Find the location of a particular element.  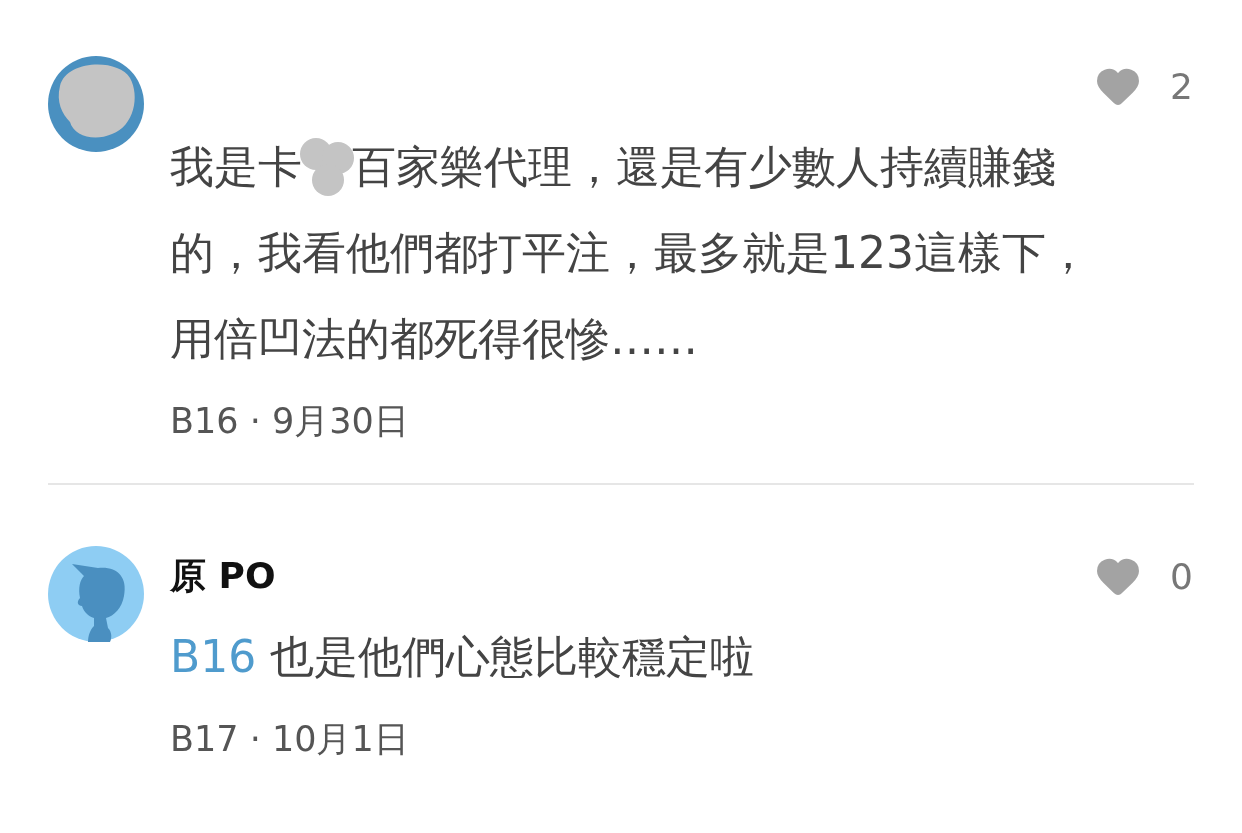

comment-text: 也是他們心態比較穩定啦 is located at coordinates (512, 657).